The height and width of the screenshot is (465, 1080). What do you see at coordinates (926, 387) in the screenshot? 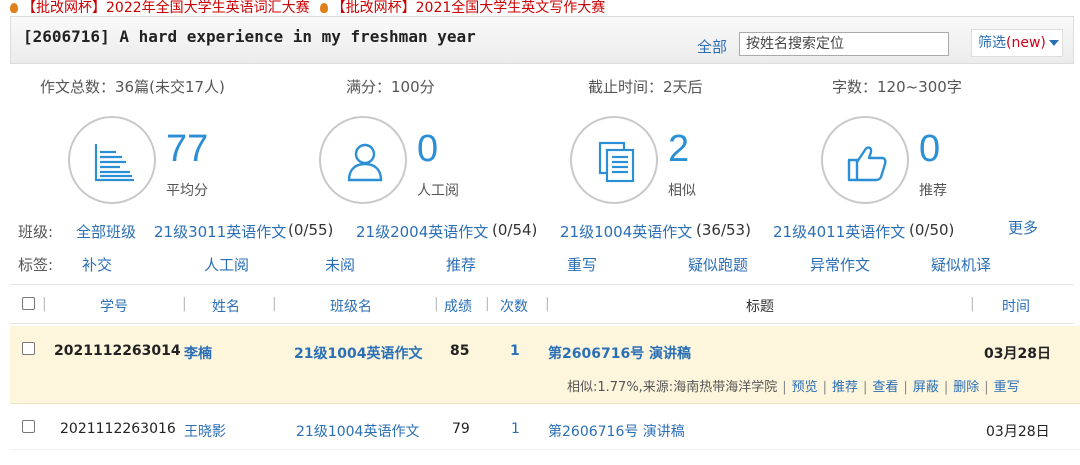
I see `block-action: 屏蔽` at bounding box center [926, 387].